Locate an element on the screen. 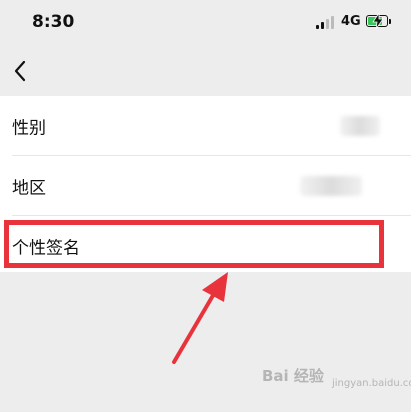 This screenshot has width=411, height=412. status-bar: 8:30 4G is located at coordinates (205, 23).